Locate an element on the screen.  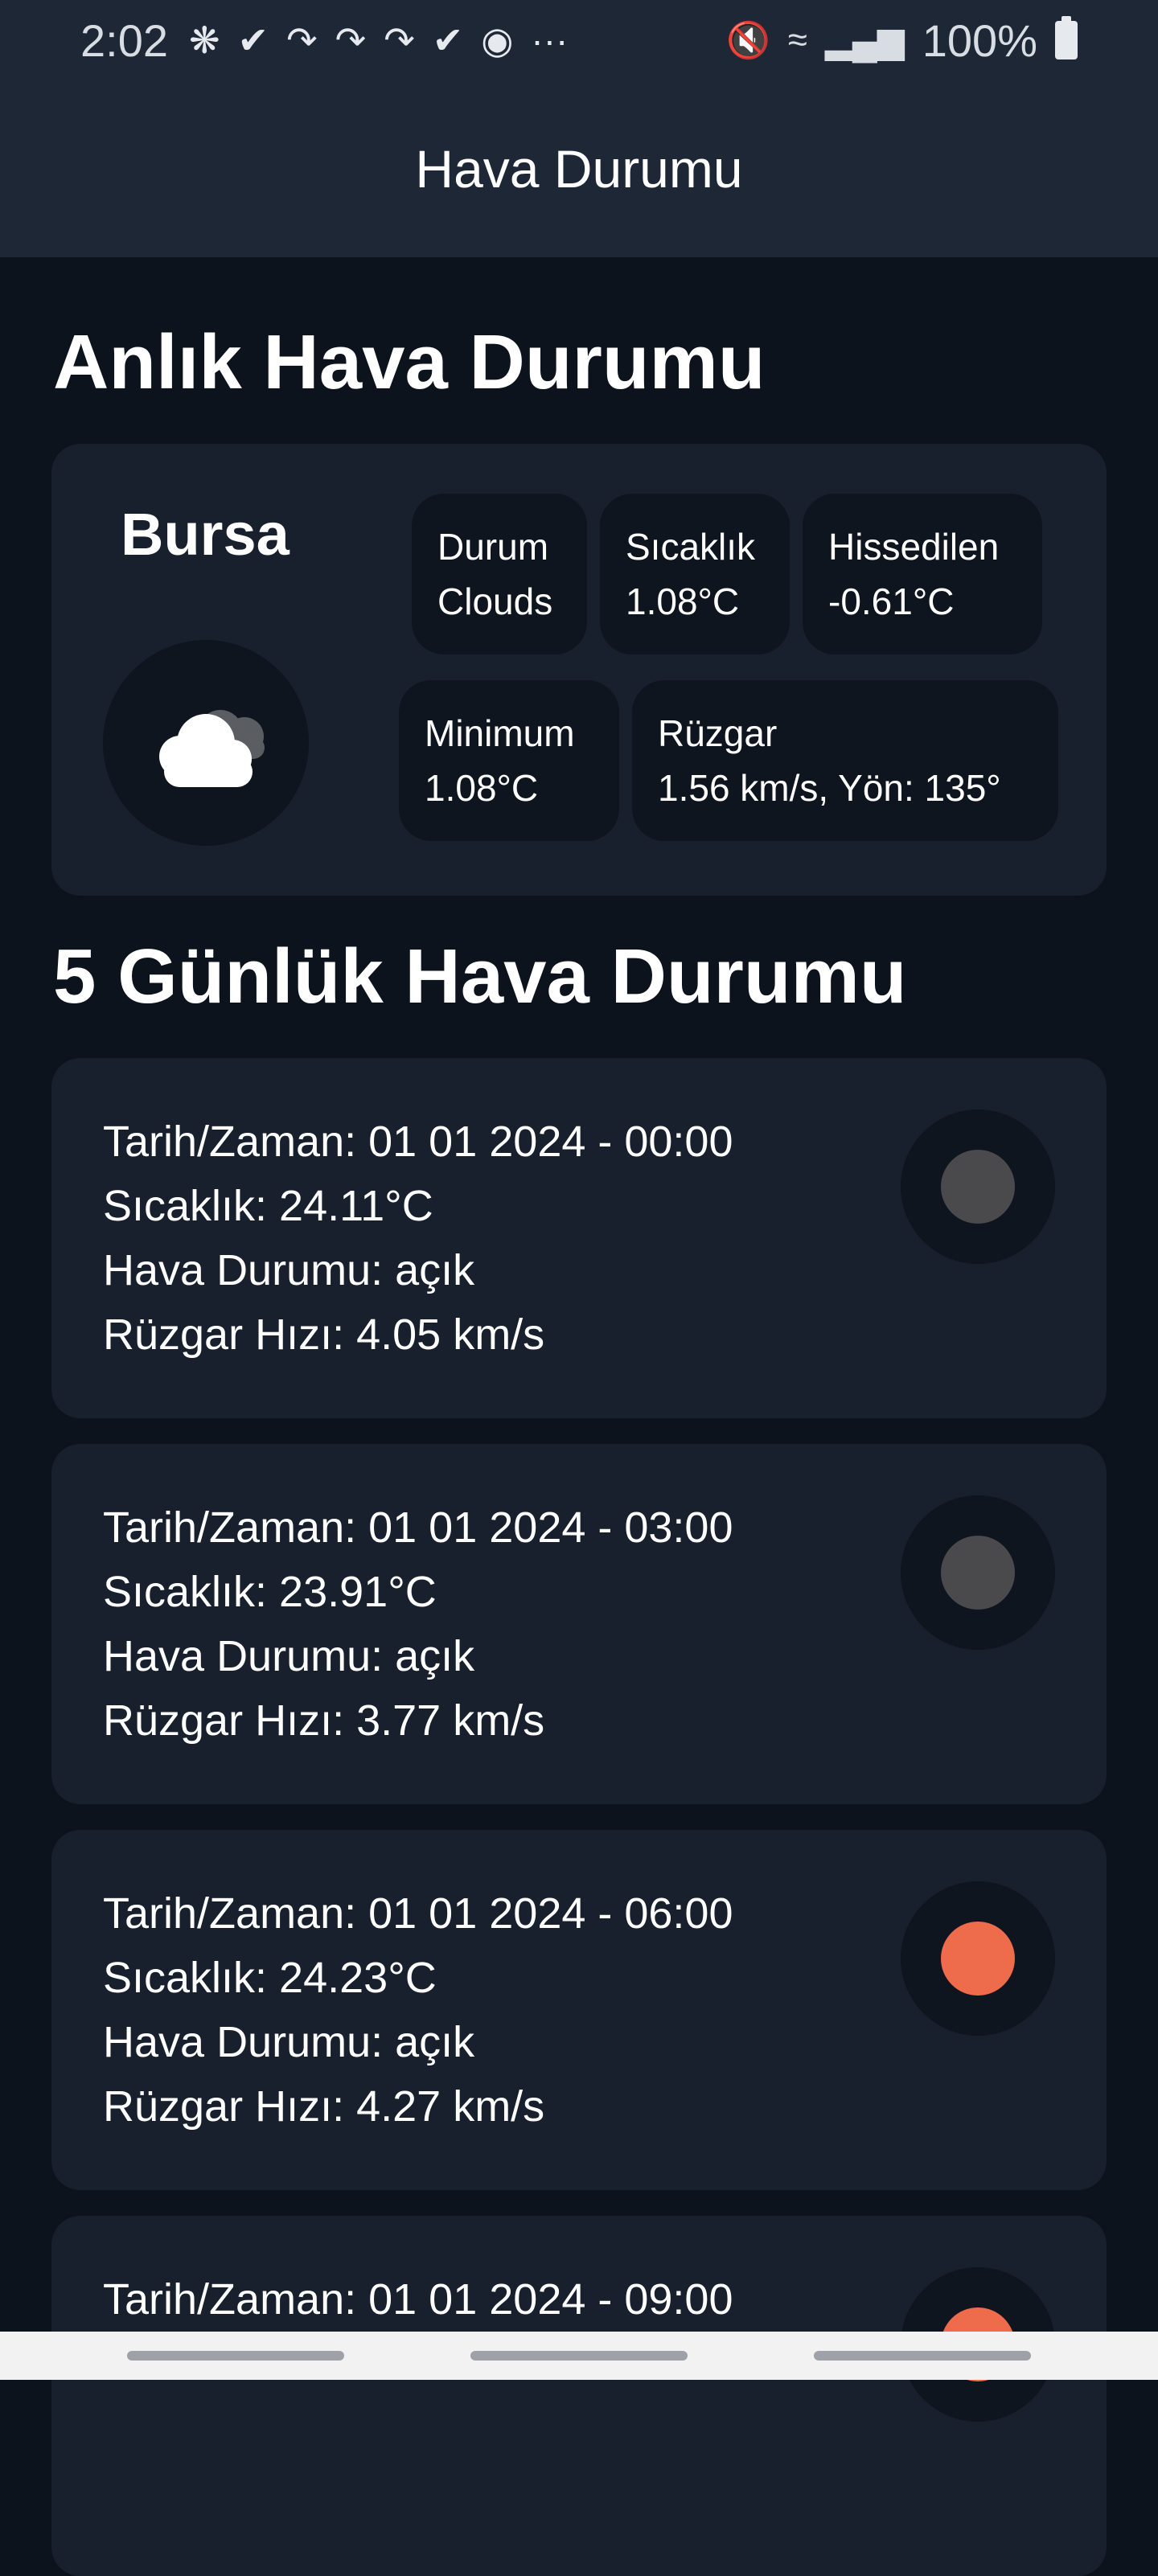
forecast-datetime: Tarih/Zaman: 01 01 2024 - 00:00 is located at coordinates (418, 1142).